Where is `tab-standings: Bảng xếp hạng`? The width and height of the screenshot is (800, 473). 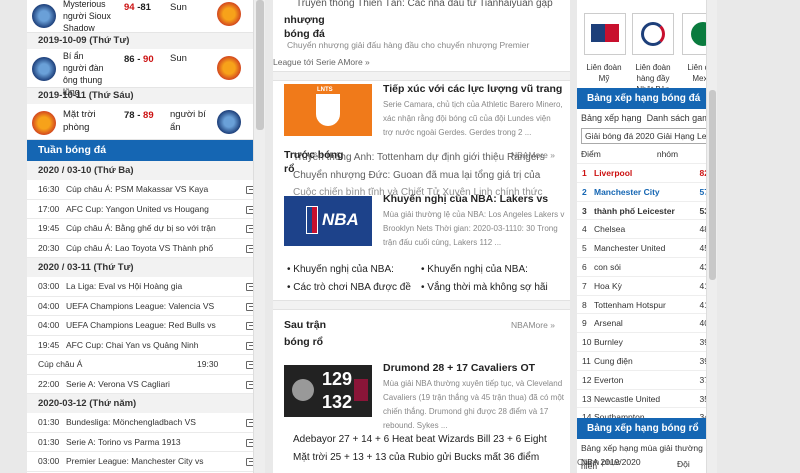
tab-standings: Bảng xếp hạng is located at coordinates (611, 118).